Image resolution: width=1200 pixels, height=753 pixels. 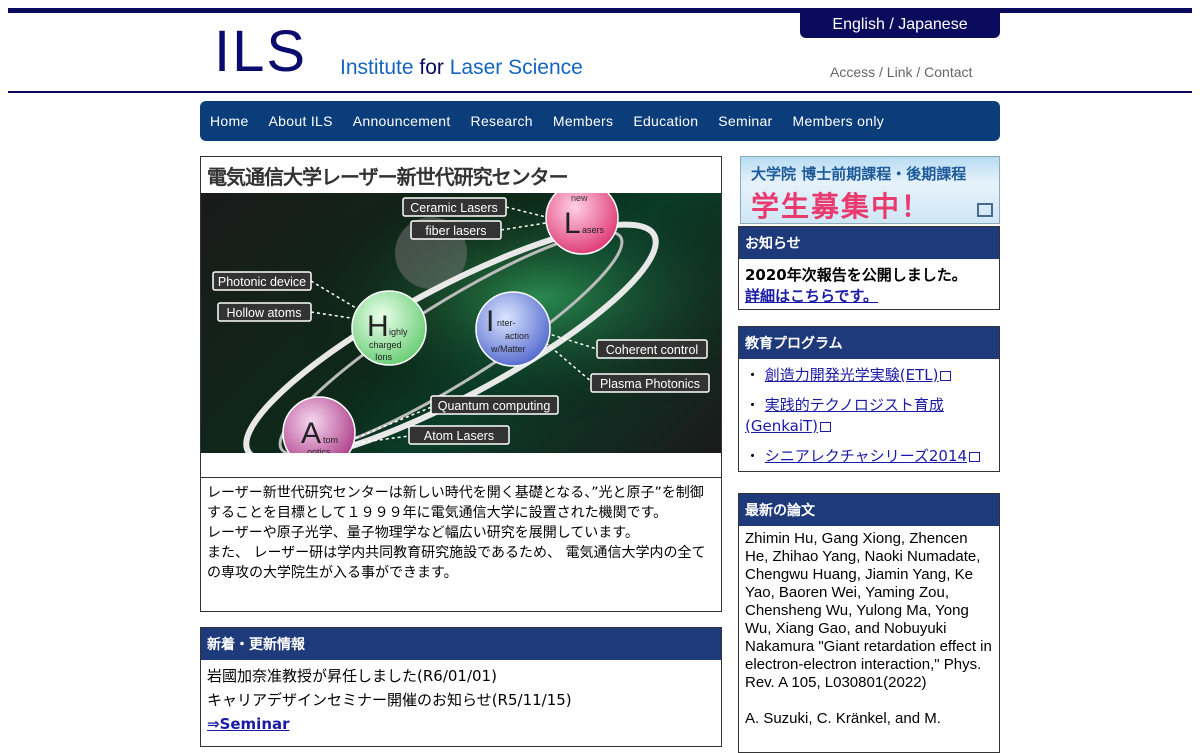 I want to click on notice-panel: お知らせ 2020年次報告を公開しました。 詳細はこちらです。, so click(x=869, y=268).